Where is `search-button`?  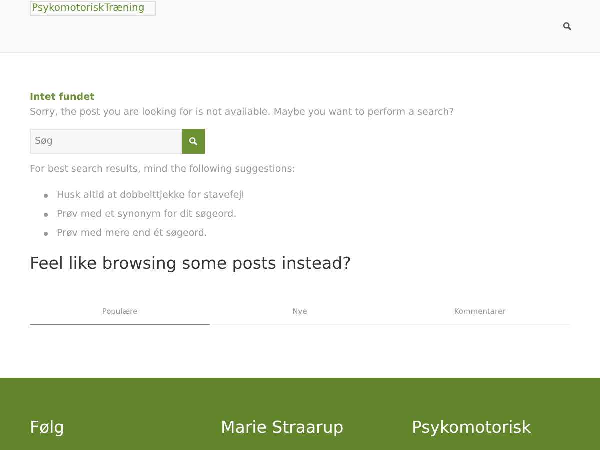 search-button is located at coordinates (193, 141).